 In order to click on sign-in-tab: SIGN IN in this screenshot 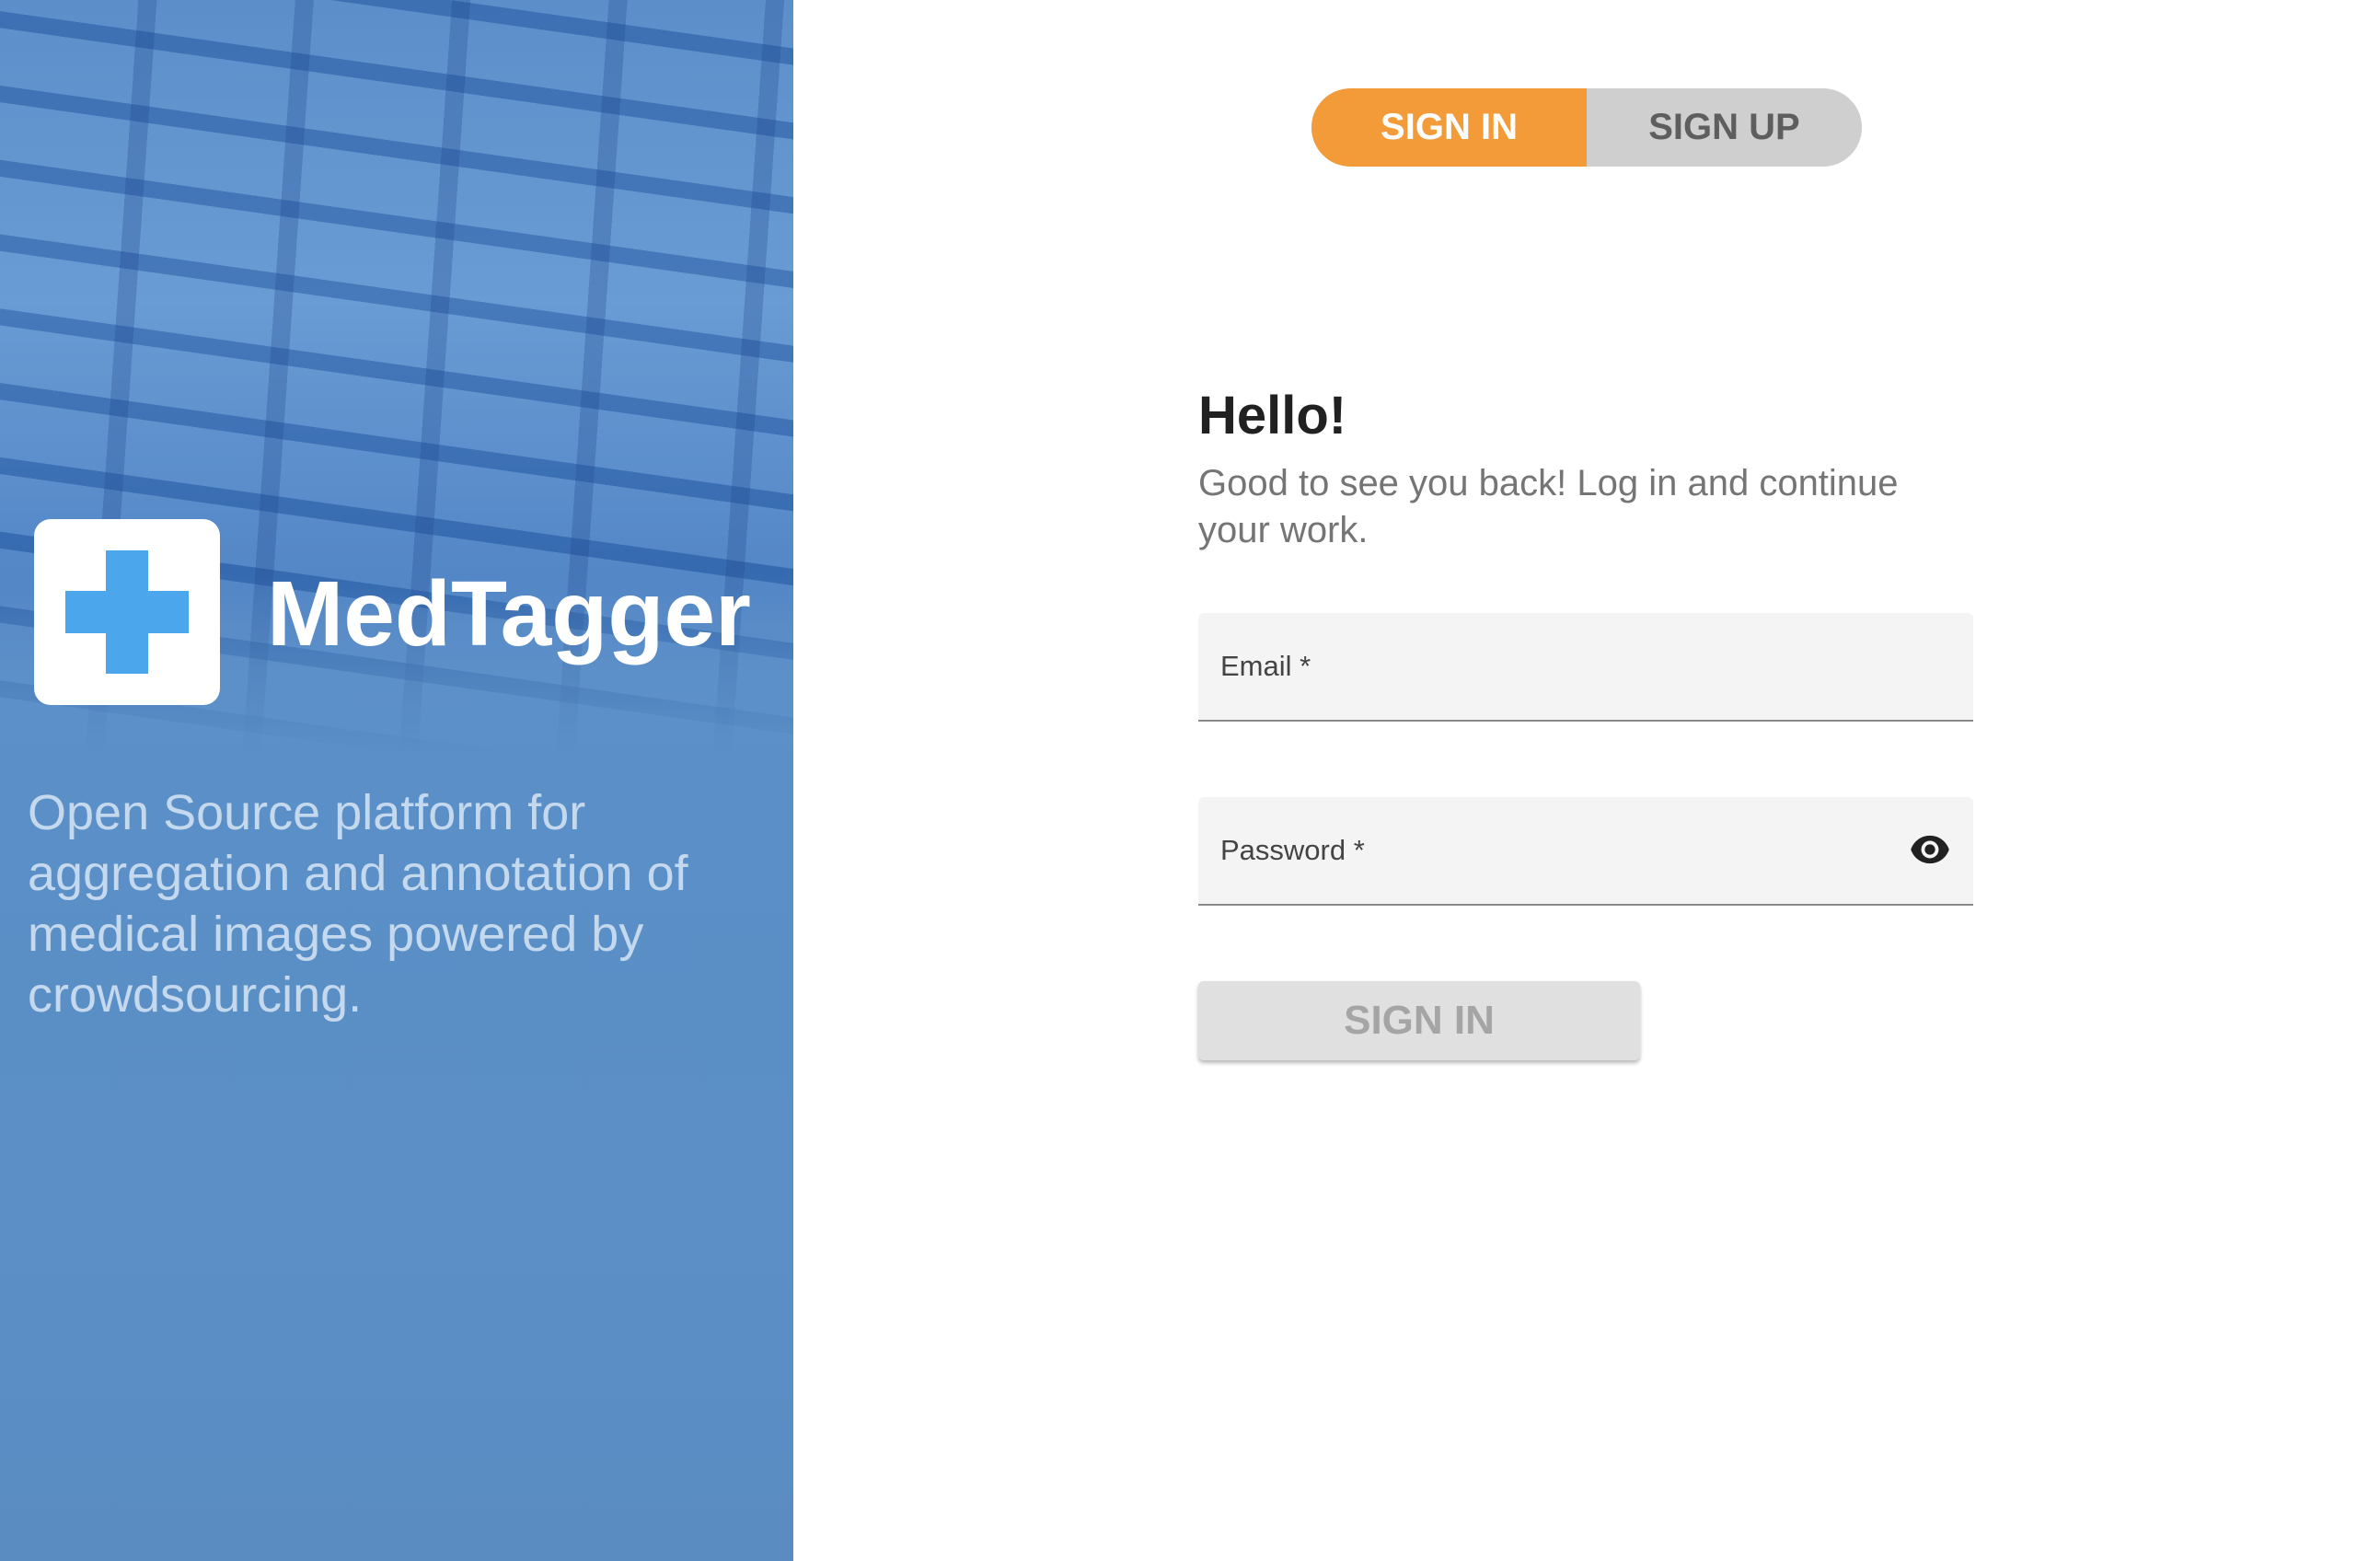, I will do `click(1449, 128)`.